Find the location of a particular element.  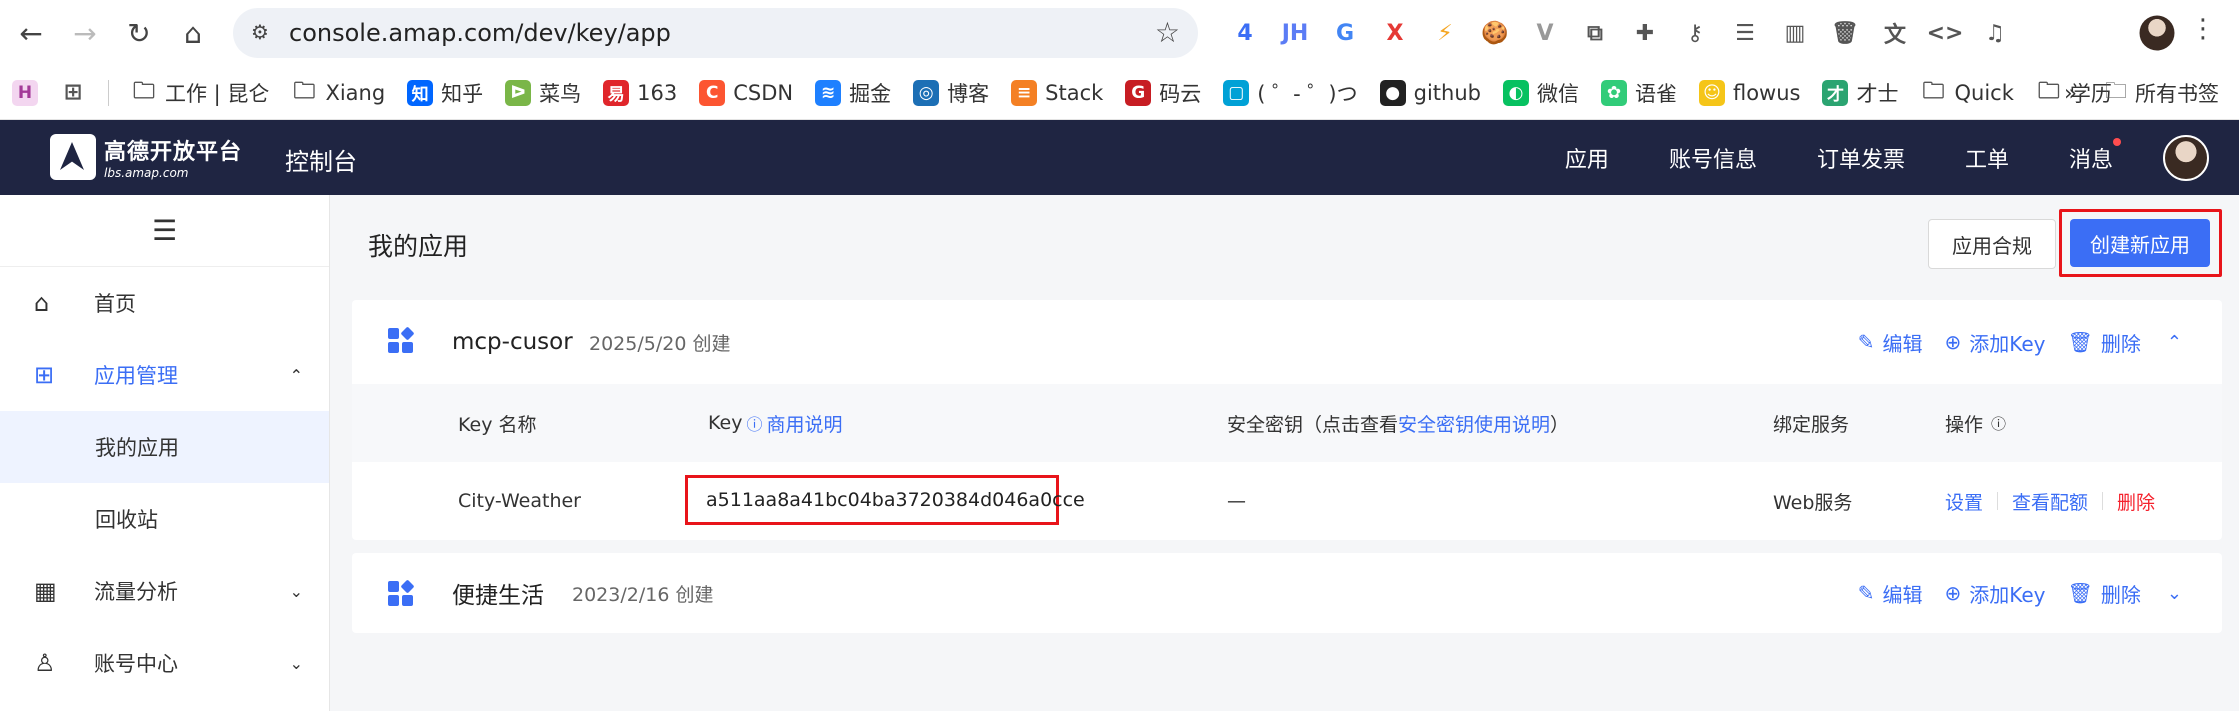

col-secret-prefix: 安全密钥（点击查看 is located at coordinates (1313, 424).